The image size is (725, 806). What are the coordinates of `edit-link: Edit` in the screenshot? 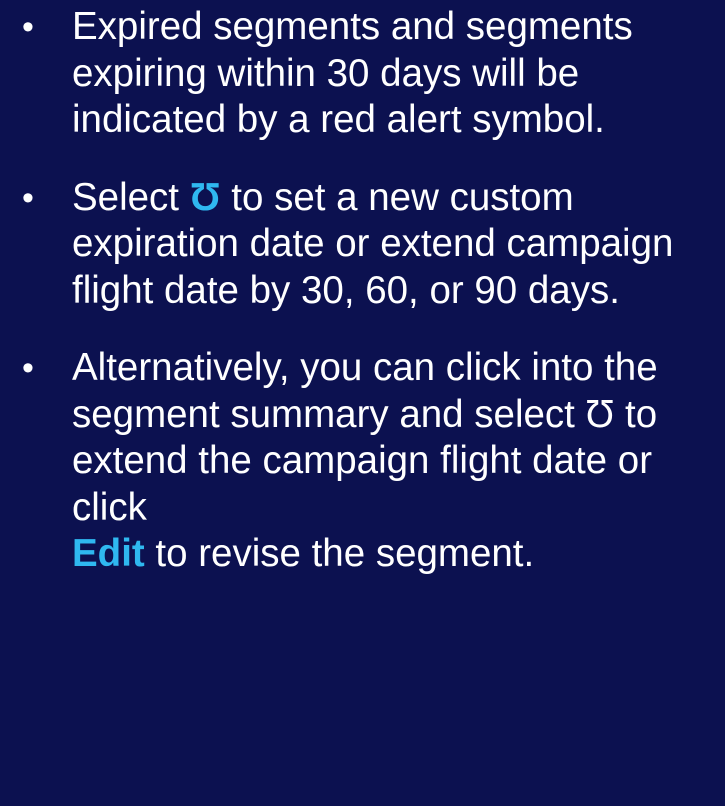 It's located at (108, 553).